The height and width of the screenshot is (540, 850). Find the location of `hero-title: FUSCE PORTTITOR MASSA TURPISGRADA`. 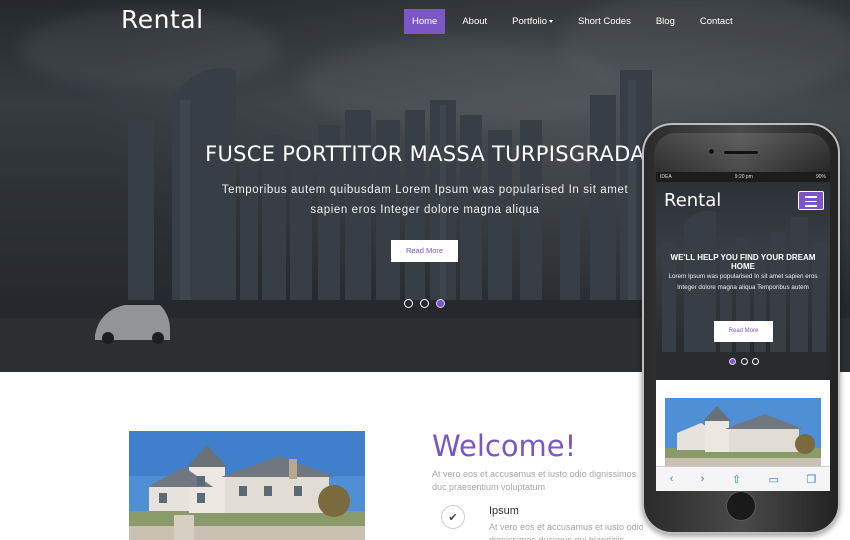

hero-title: FUSCE PORTTITOR MASSA TURPISGRADA is located at coordinates (425, 154).